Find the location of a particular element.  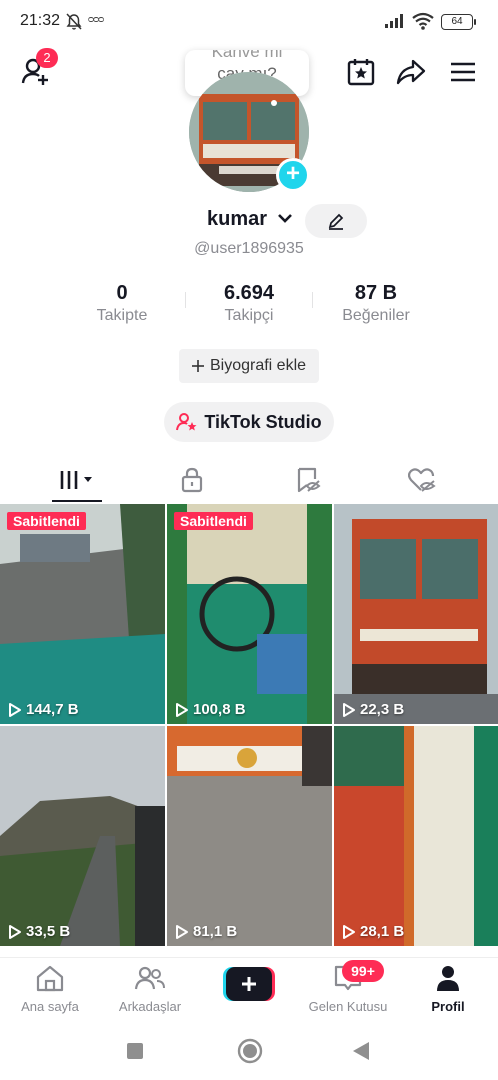

stat-likes: 87 B Beğeniler is located at coordinates (376, 303).